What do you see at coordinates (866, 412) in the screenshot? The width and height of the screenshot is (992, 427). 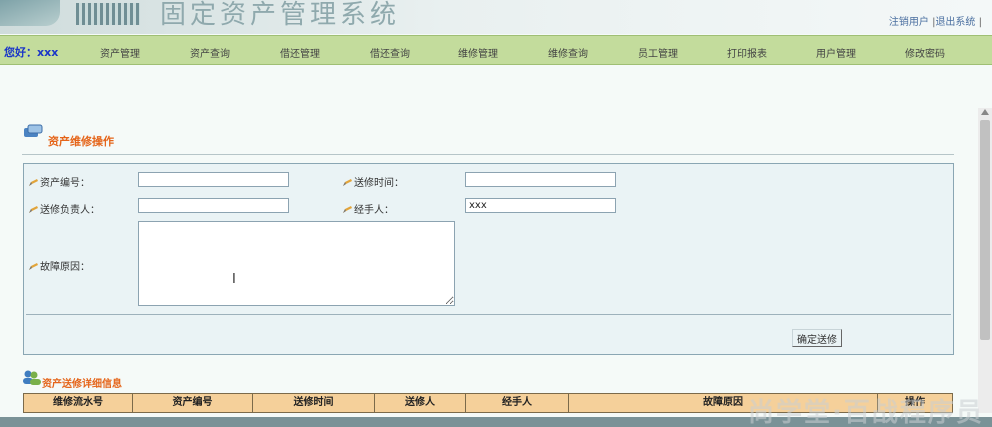 I see `watermark-text: 尚学堂·百战程序员` at bounding box center [866, 412].